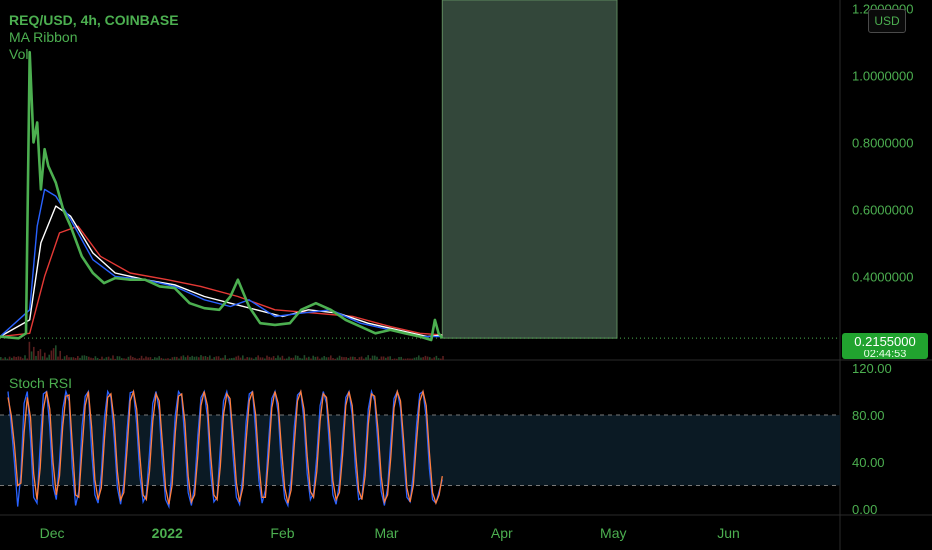 The height and width of the screenshot is (550, 932). What do you see at coordinates (728, 533) in the screenshot?
I see `time-axis-tick: Jun` at bounding box center [728, 533].